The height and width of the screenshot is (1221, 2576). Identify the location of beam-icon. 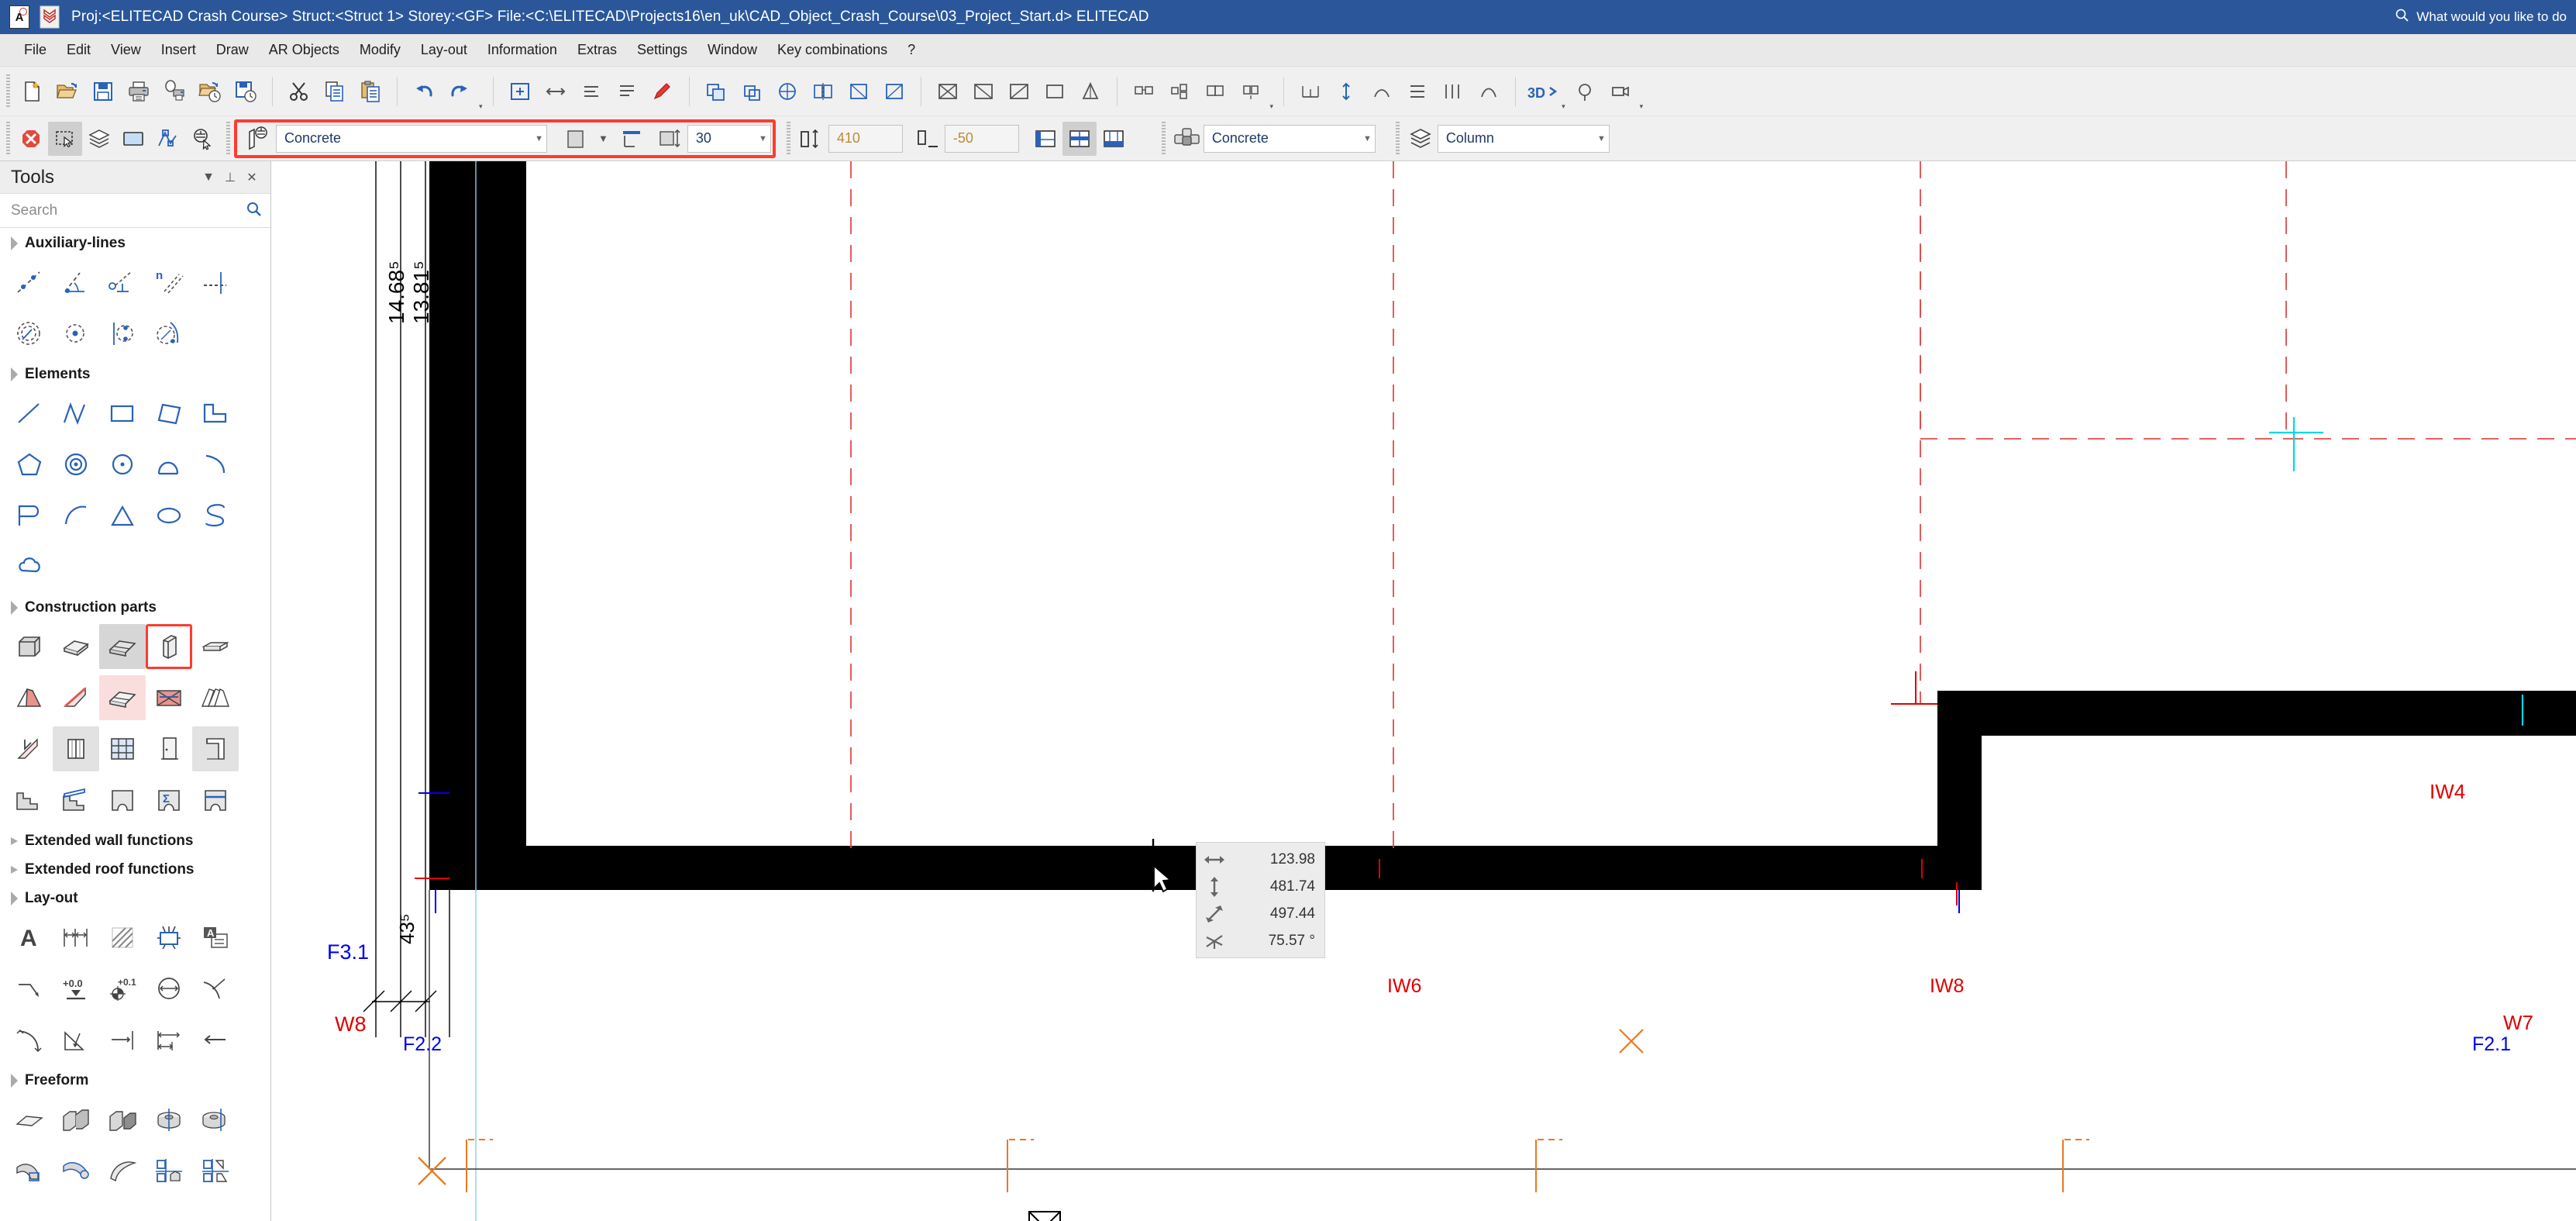
(215, 647).